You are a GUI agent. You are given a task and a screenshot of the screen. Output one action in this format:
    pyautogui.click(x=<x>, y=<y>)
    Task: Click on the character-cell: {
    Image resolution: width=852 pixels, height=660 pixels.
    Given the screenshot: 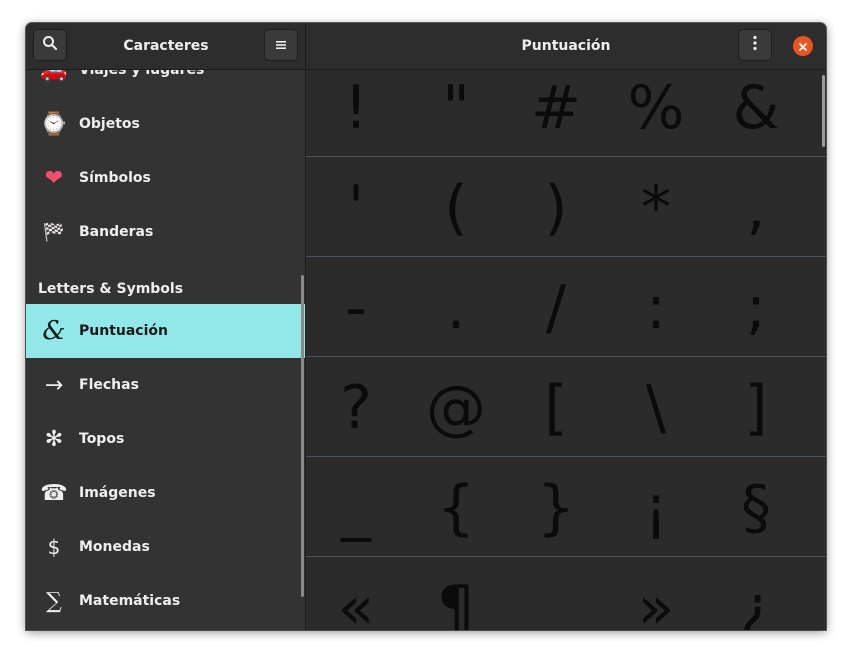 What is the action you would take?
    pyautogui.click(x=456, y=508)
    